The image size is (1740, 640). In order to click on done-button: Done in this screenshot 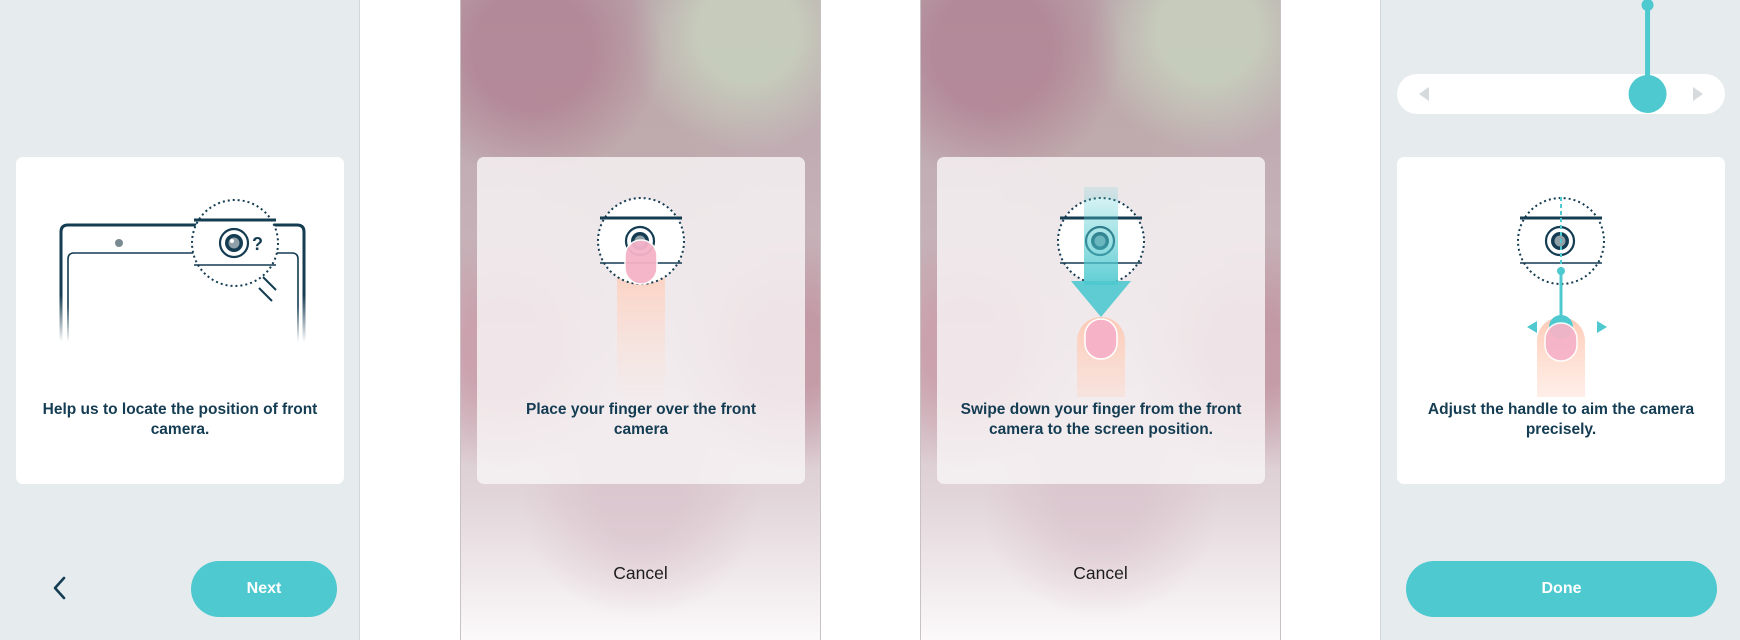, I will do `click(1561, 589)`.